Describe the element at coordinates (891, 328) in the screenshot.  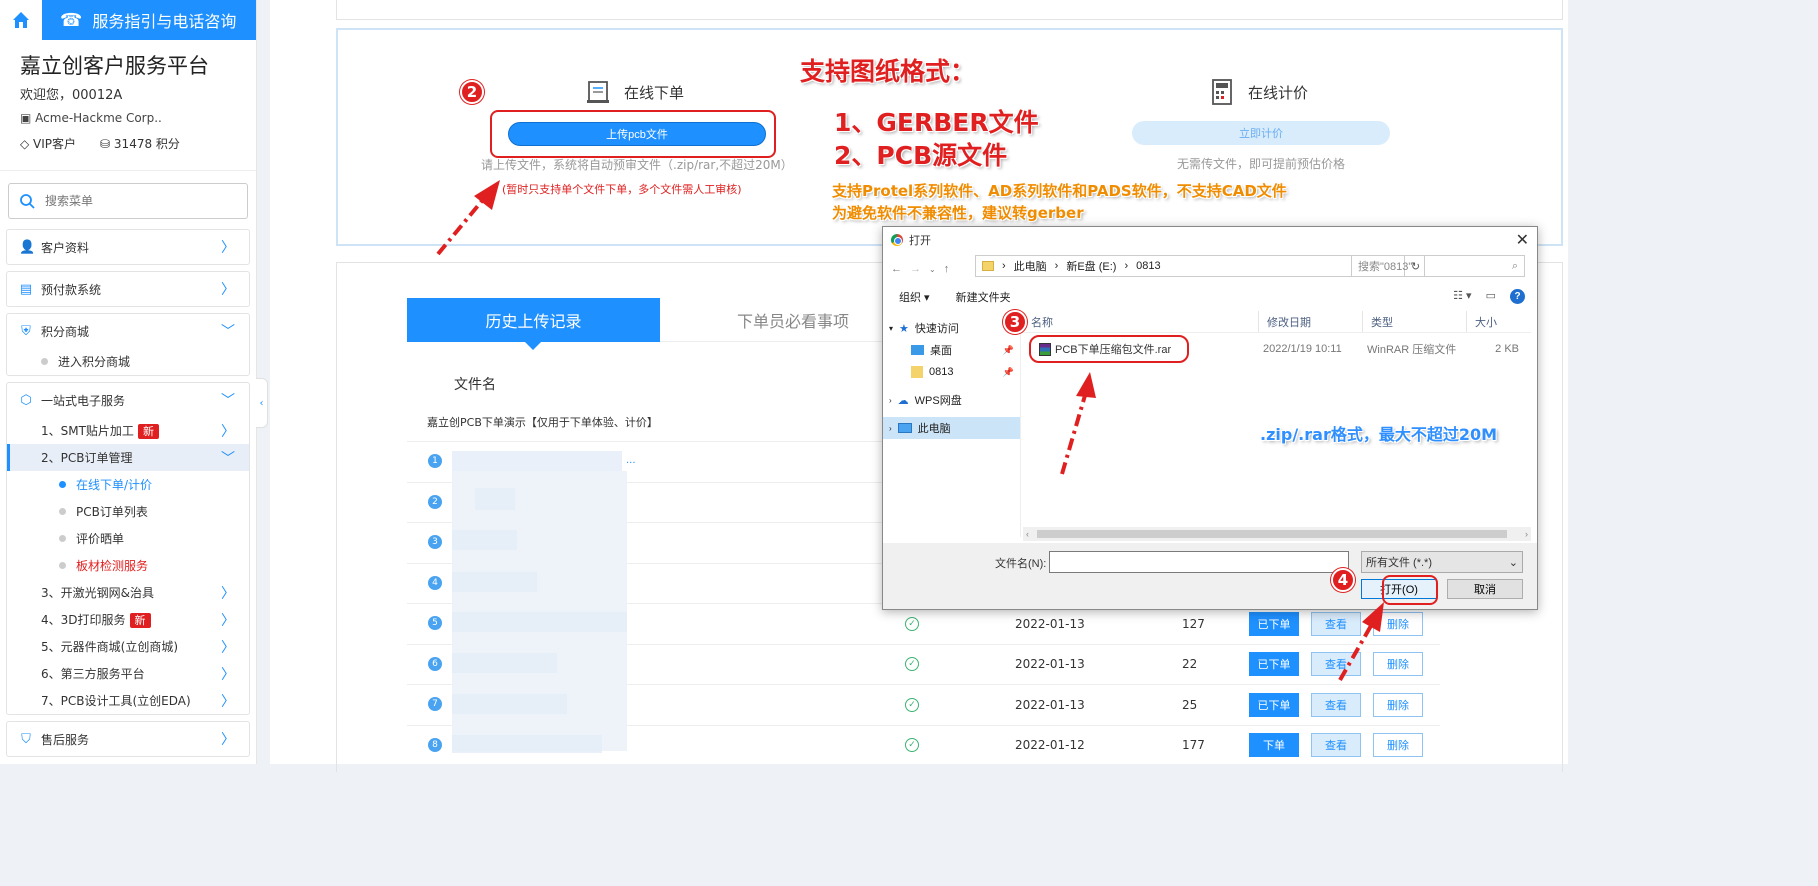
I see `expand-arrow-icon: ▾` at that location.